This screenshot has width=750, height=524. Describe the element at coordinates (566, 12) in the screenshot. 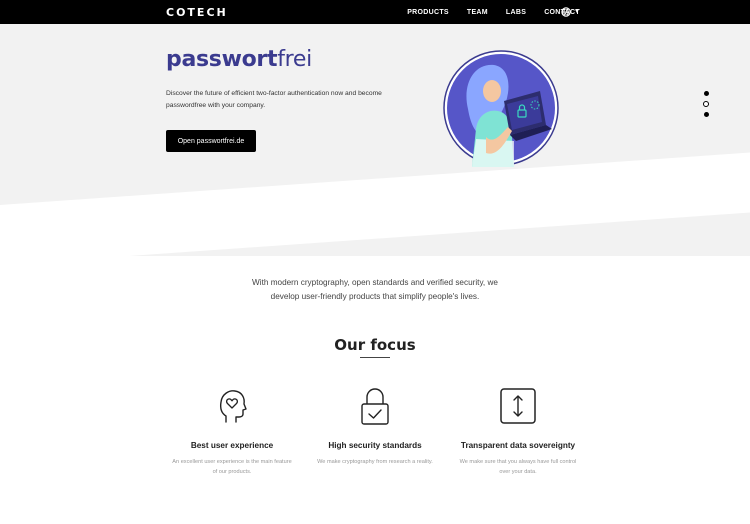

I see `globe-icon` at that location.